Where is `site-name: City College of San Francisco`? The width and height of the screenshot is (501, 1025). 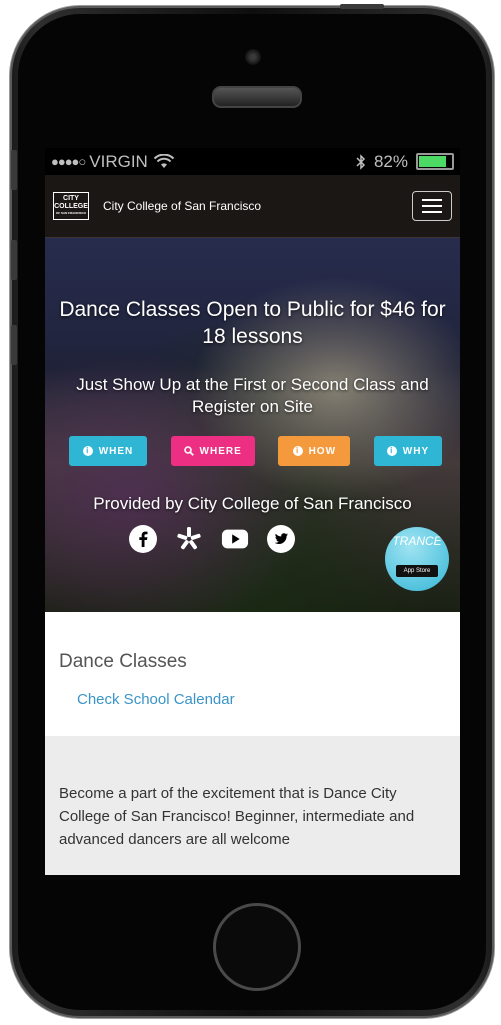 site-name: City College of San Francisco is located at coordinates (182, 206).